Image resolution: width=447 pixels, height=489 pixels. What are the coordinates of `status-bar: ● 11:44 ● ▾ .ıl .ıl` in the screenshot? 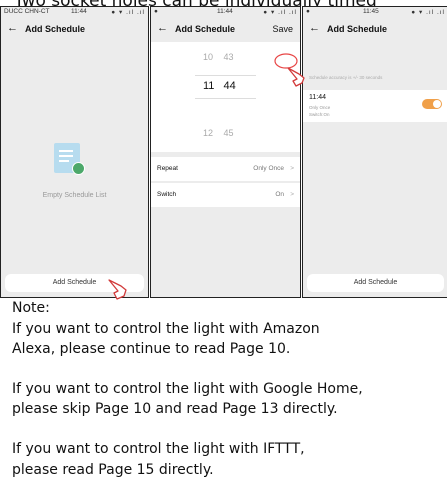 It's located at (225, 12).